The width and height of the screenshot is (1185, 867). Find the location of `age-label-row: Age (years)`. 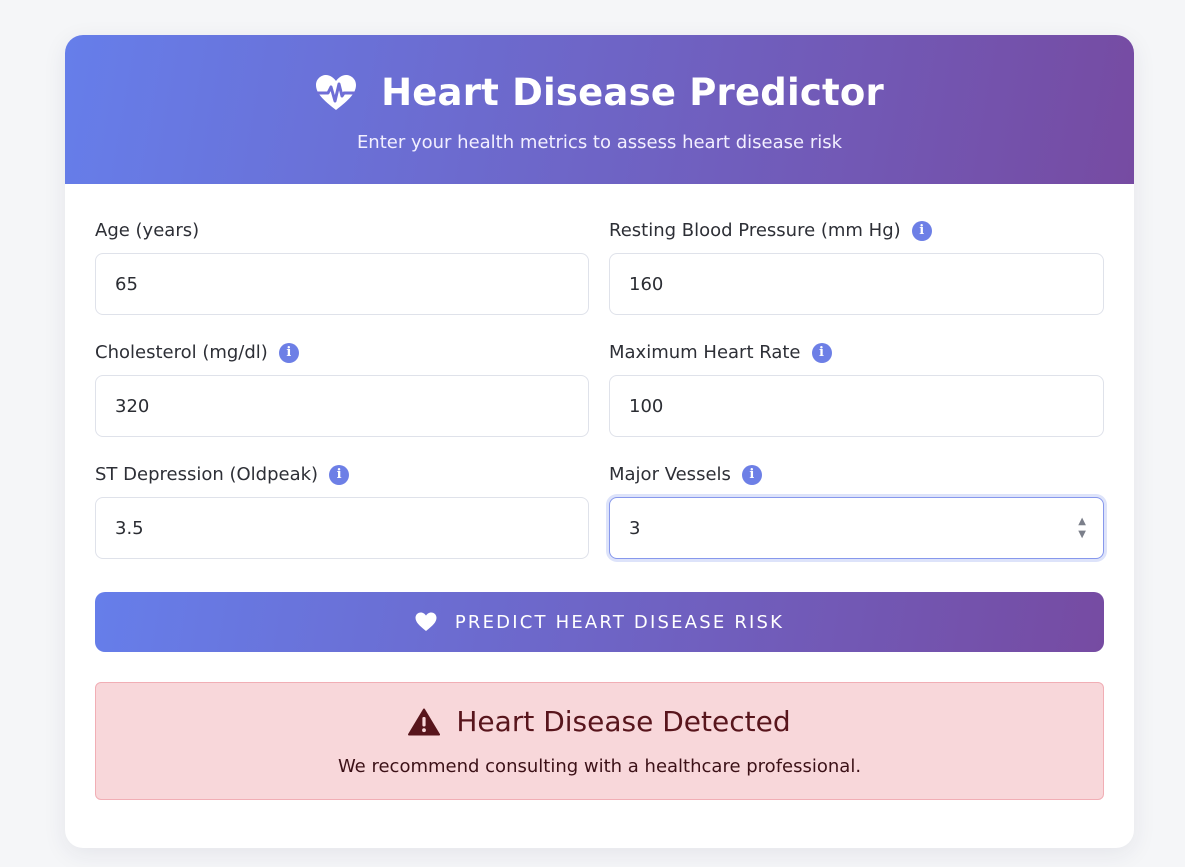

age-label-row: Age (years) is located at coordinates (342, 230).